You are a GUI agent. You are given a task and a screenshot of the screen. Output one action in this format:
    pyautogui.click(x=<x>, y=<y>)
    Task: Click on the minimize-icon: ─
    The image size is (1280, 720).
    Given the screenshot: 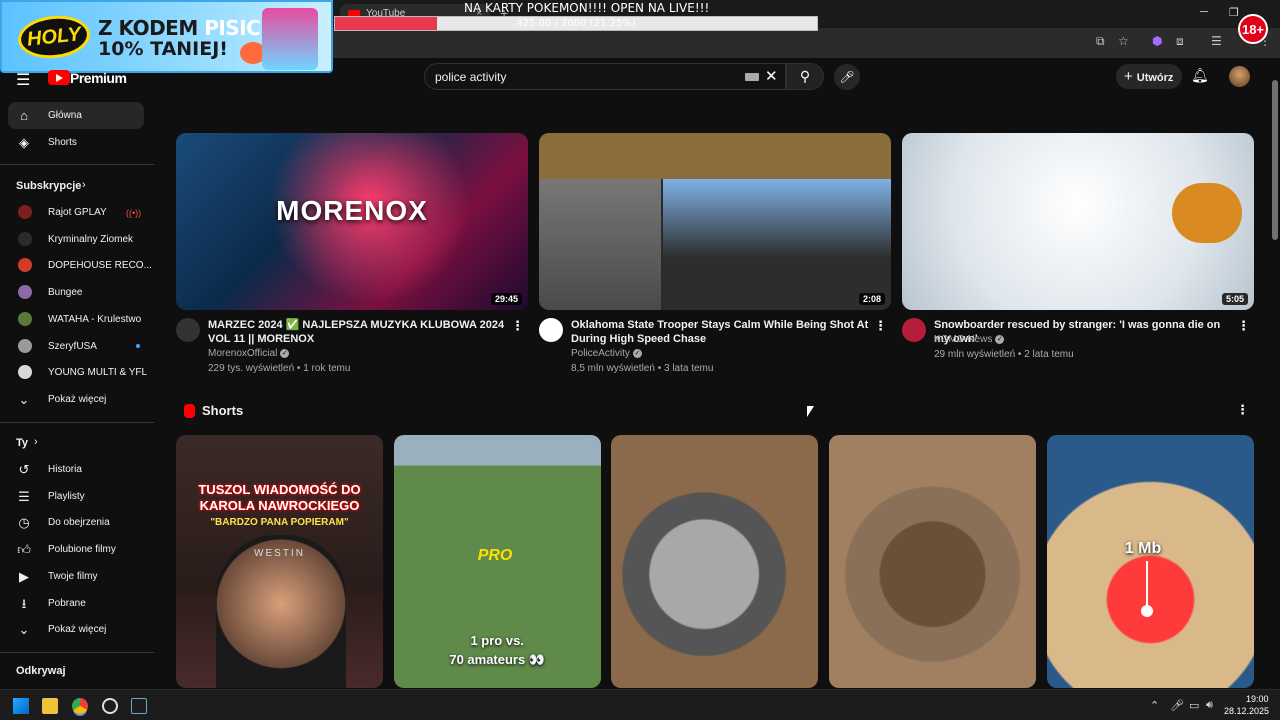 What is the action you would take?
    pyautogui.click(x=1204, y=12)
    